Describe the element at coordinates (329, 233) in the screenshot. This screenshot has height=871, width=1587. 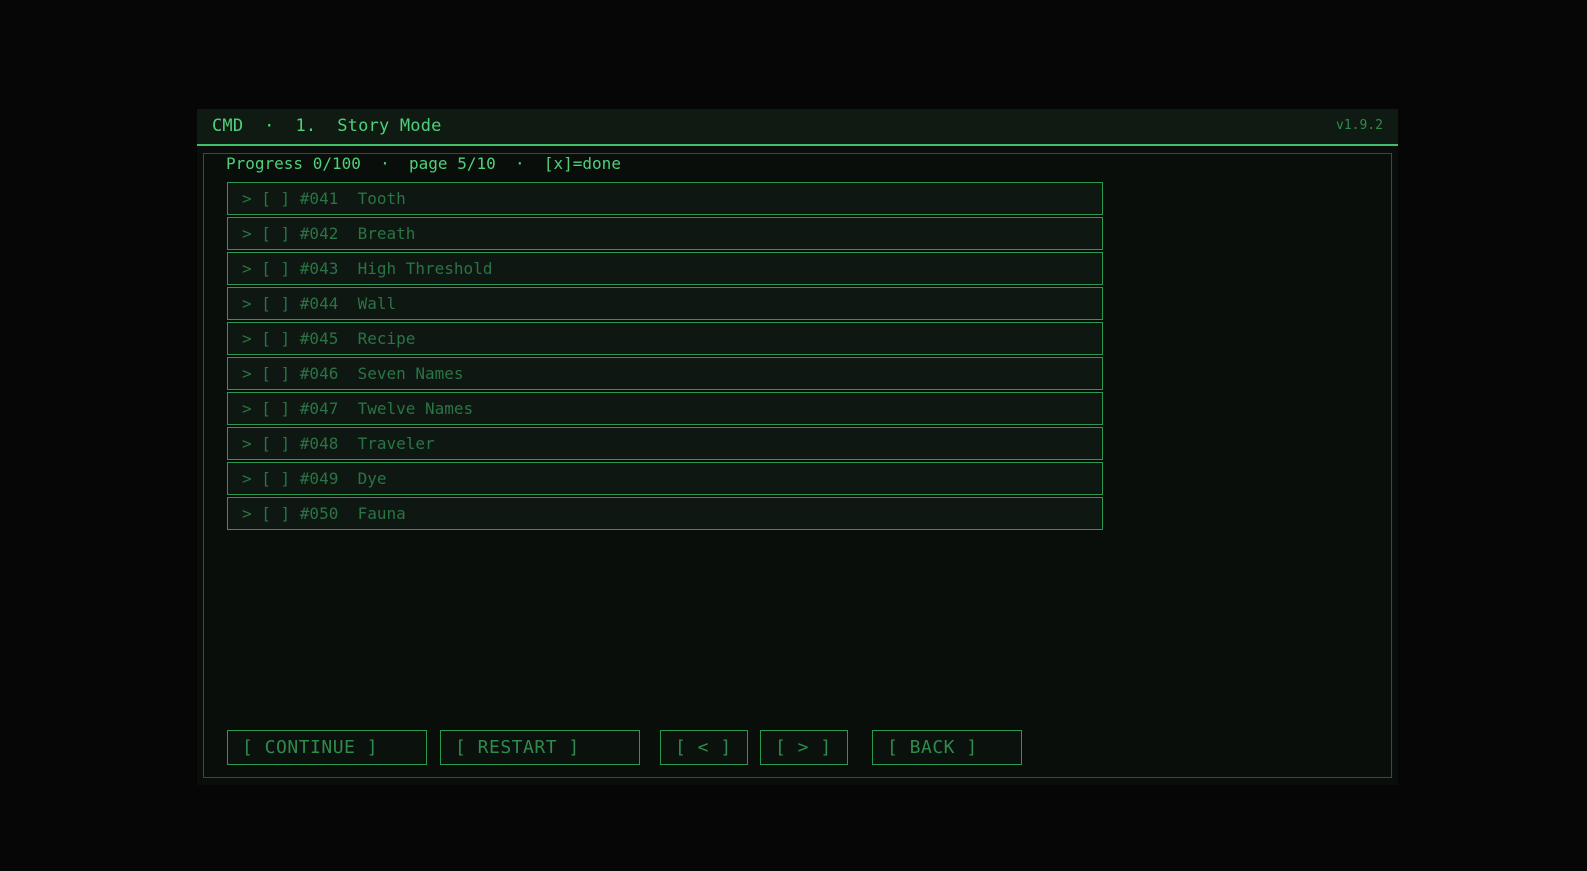
I see `chapter-label: > [ ] #042 Breath` at that location.